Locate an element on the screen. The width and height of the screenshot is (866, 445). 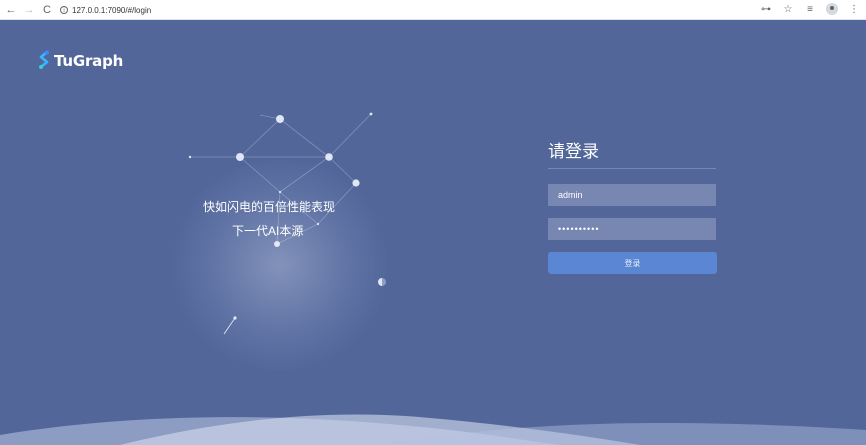
profile-avatar-icon is located at coordinates (832, 9).